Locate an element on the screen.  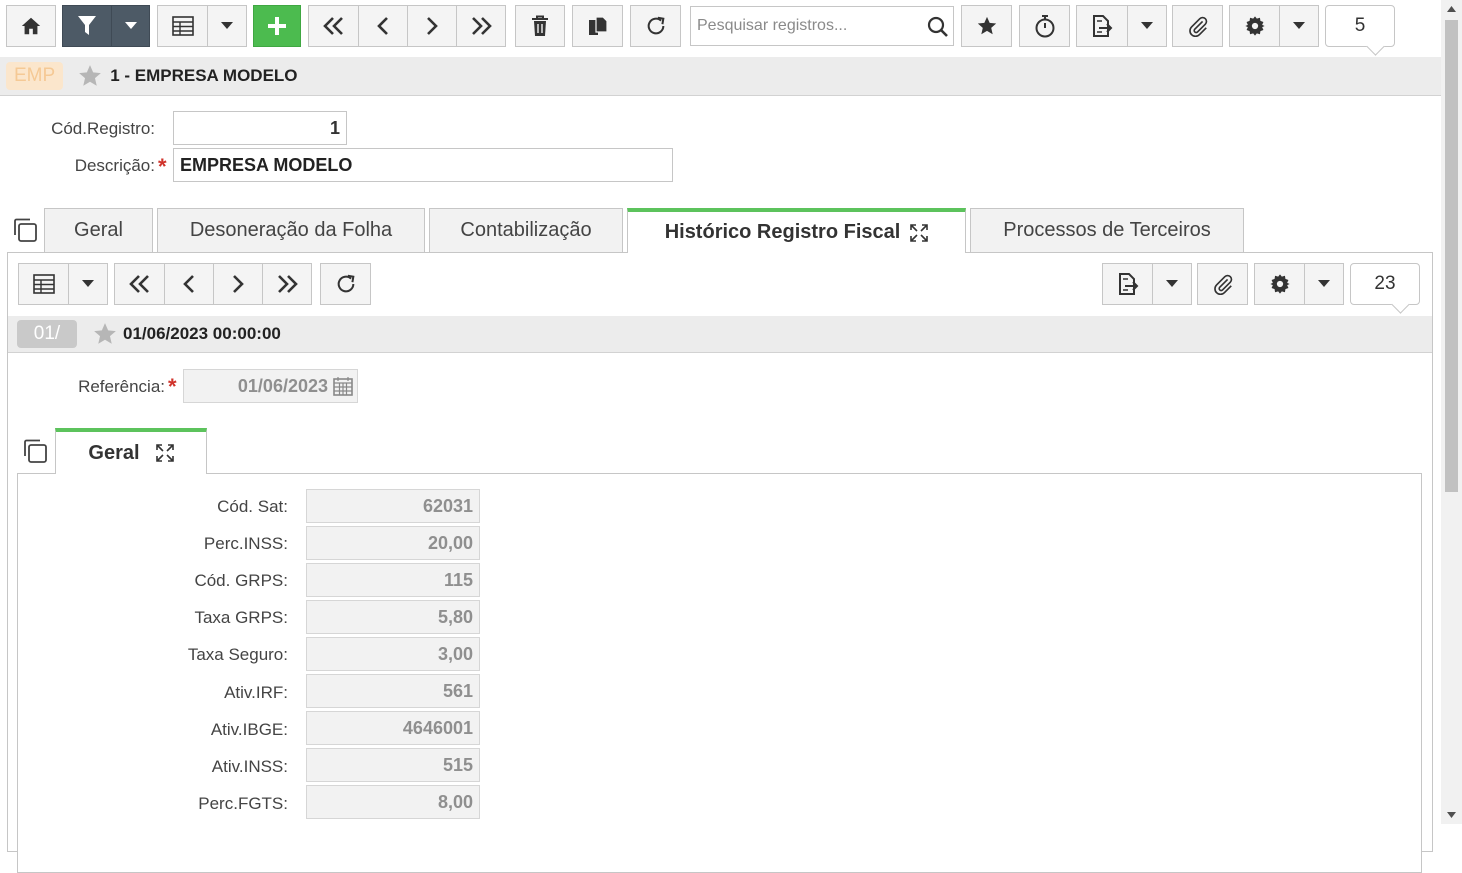
perc-inss-field: 20,00 is located at coordinates (393, 543).